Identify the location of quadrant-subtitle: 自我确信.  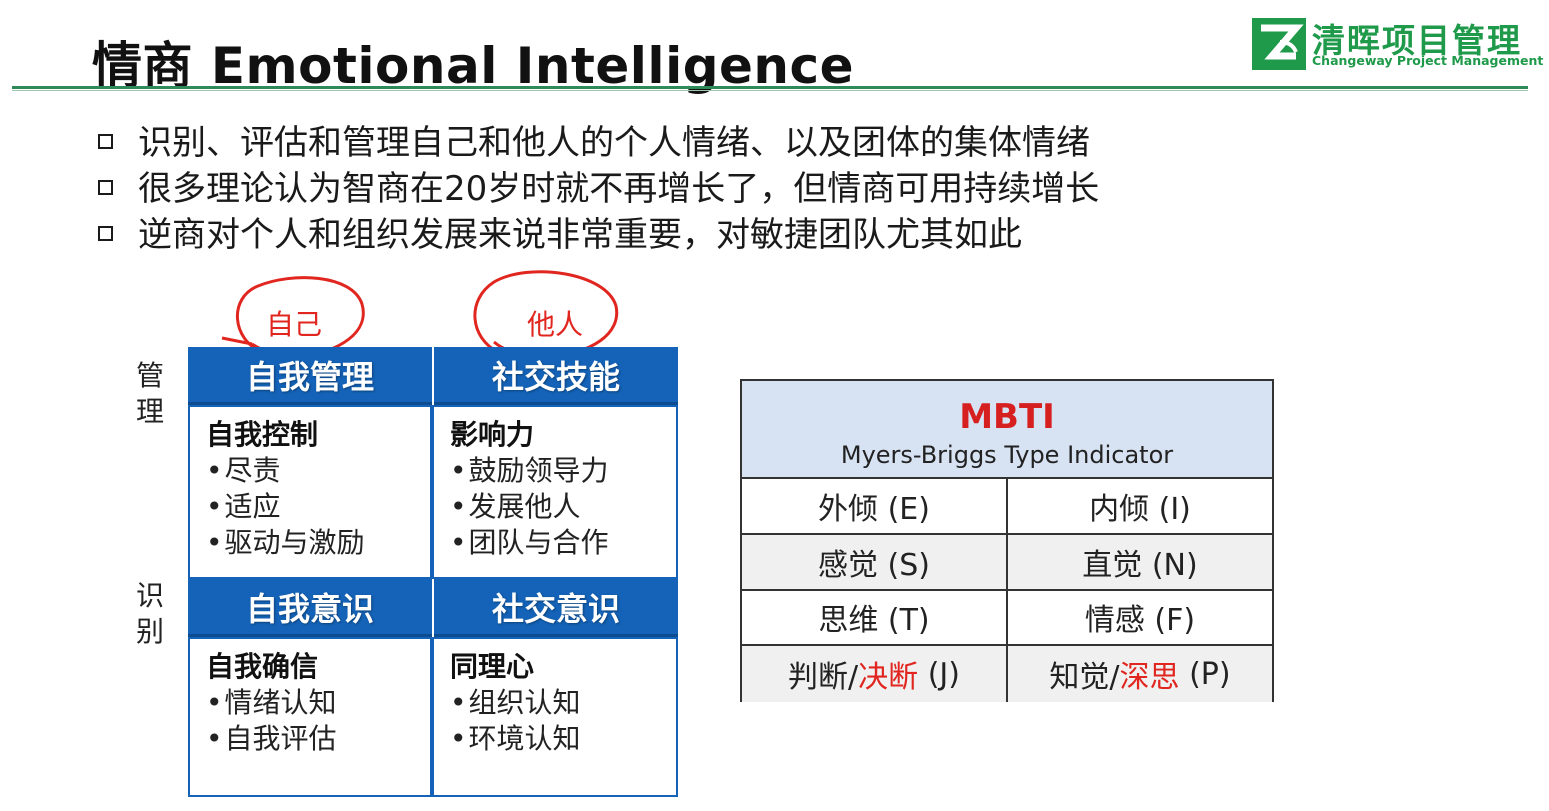
(262, 666).